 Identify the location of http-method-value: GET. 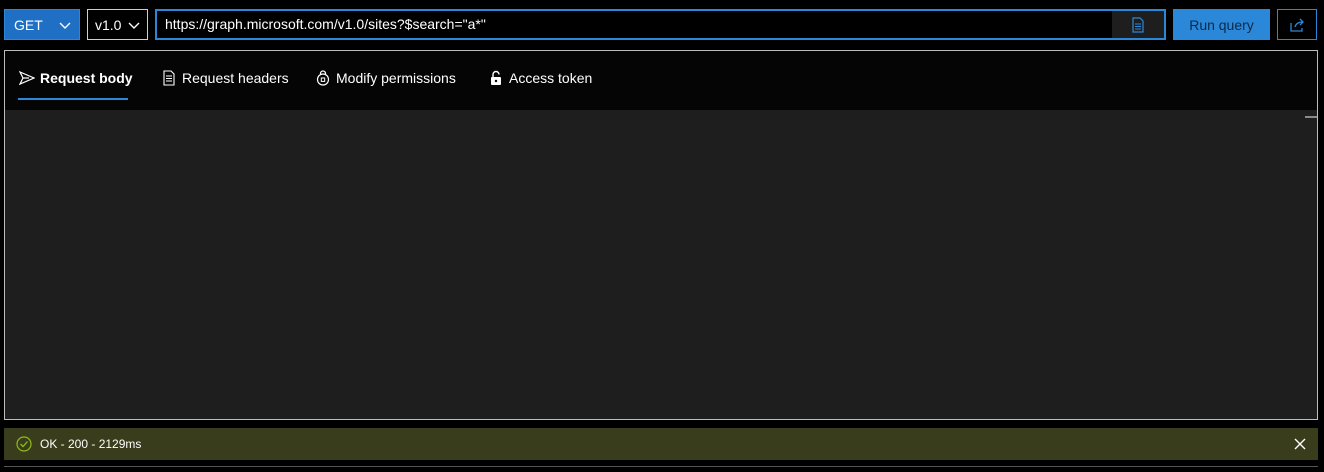
(28, 24).